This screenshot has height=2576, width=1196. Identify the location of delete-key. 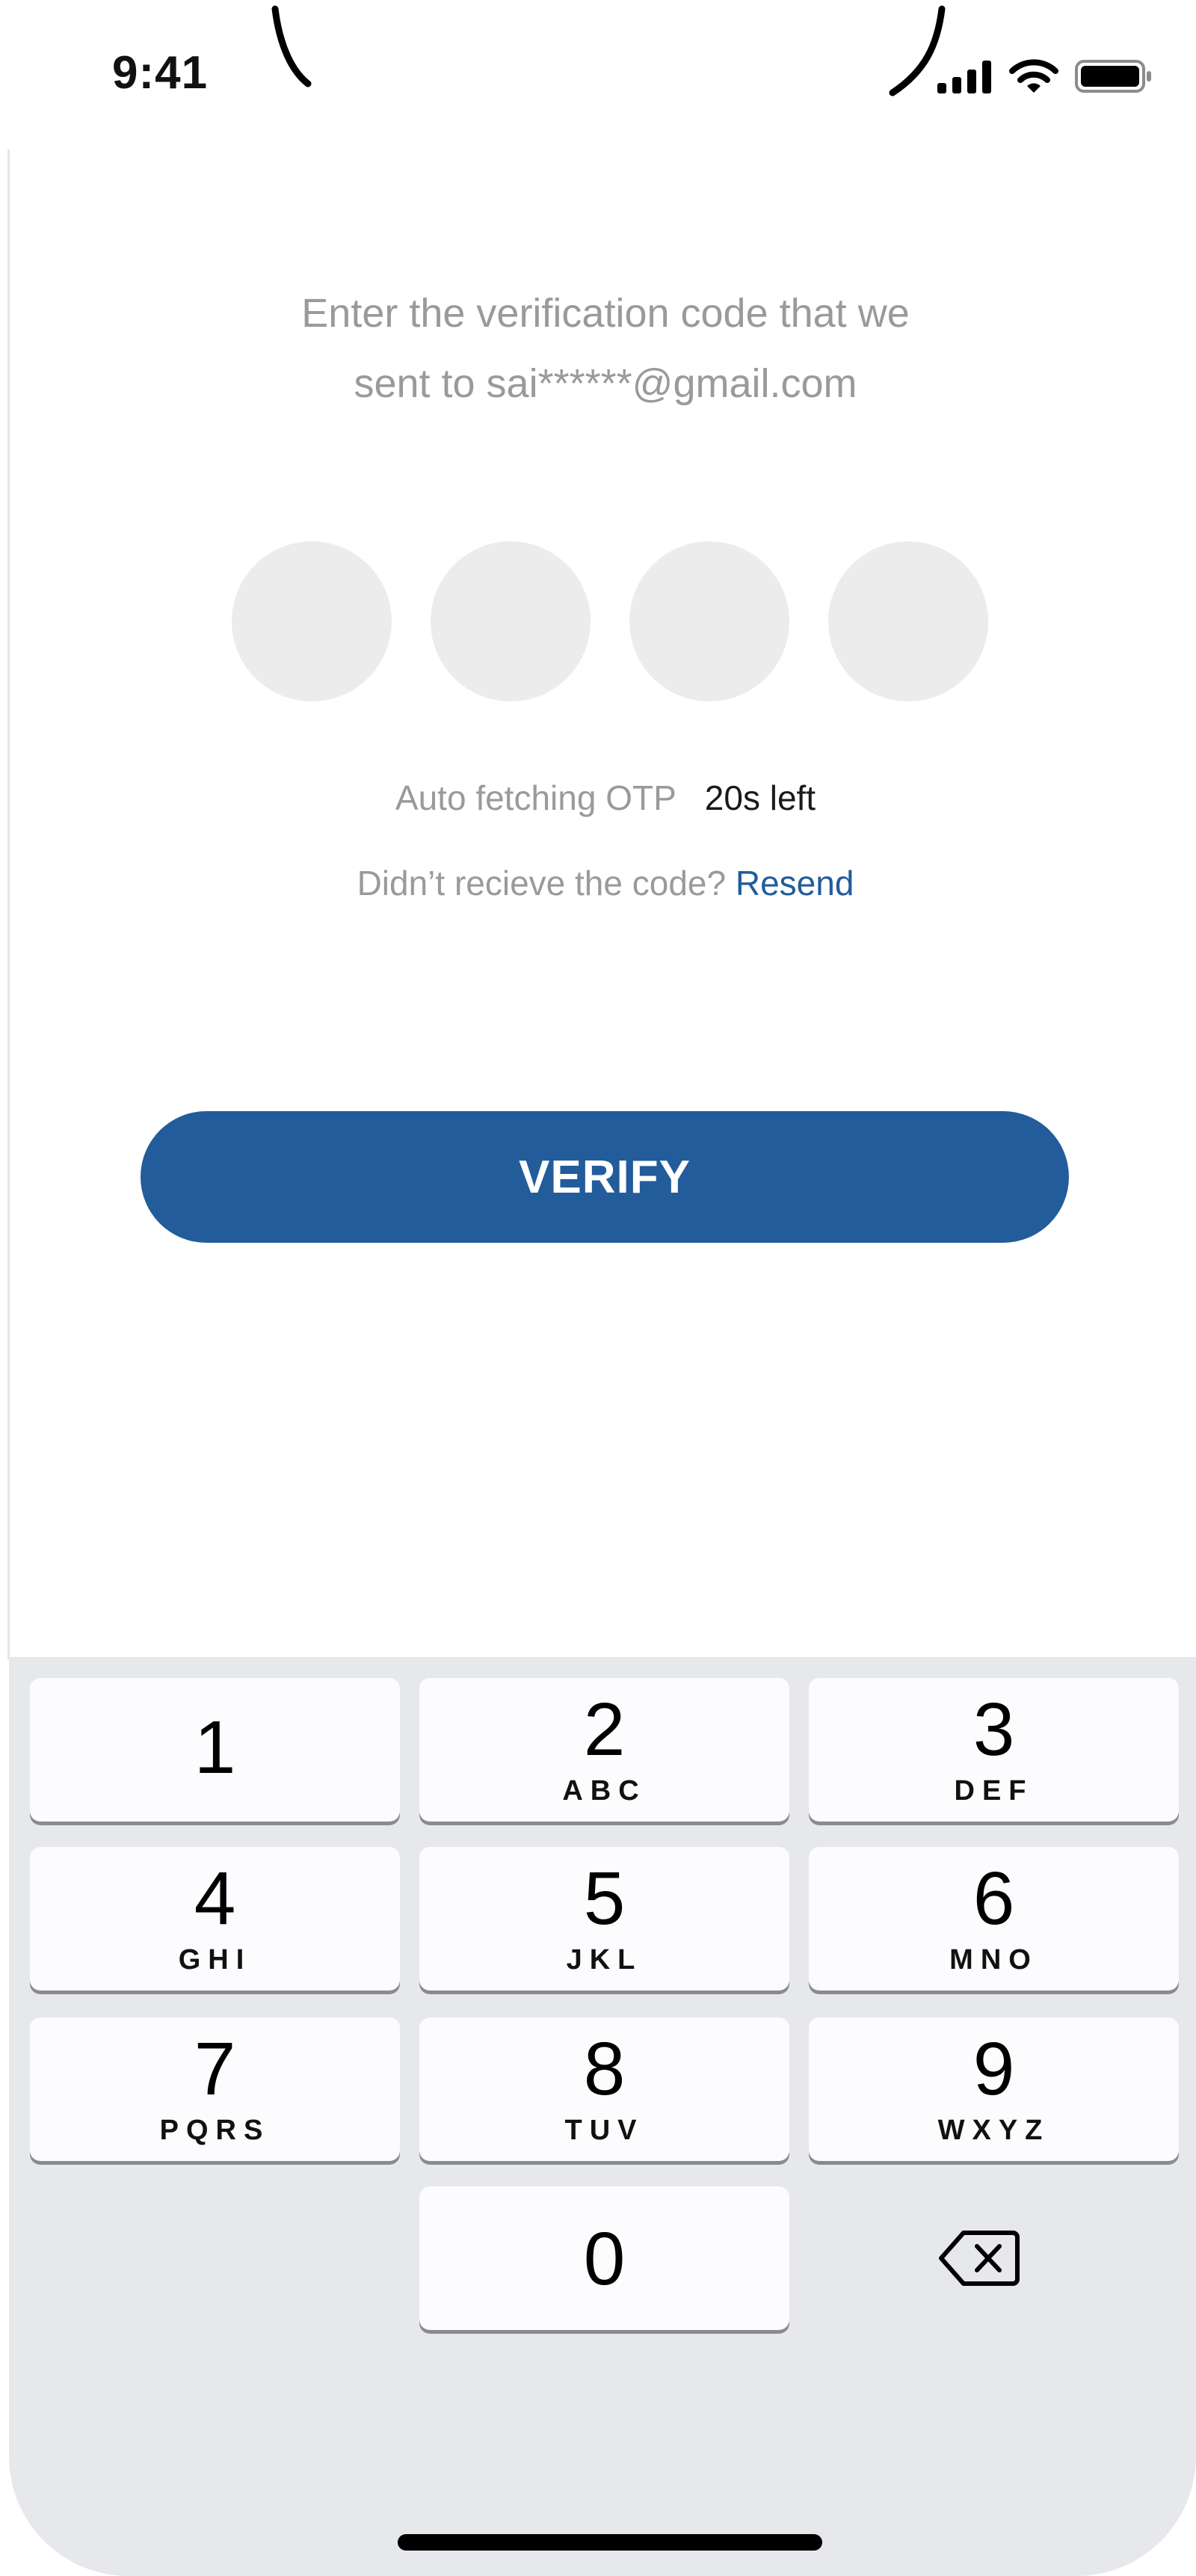
(979, 2258).